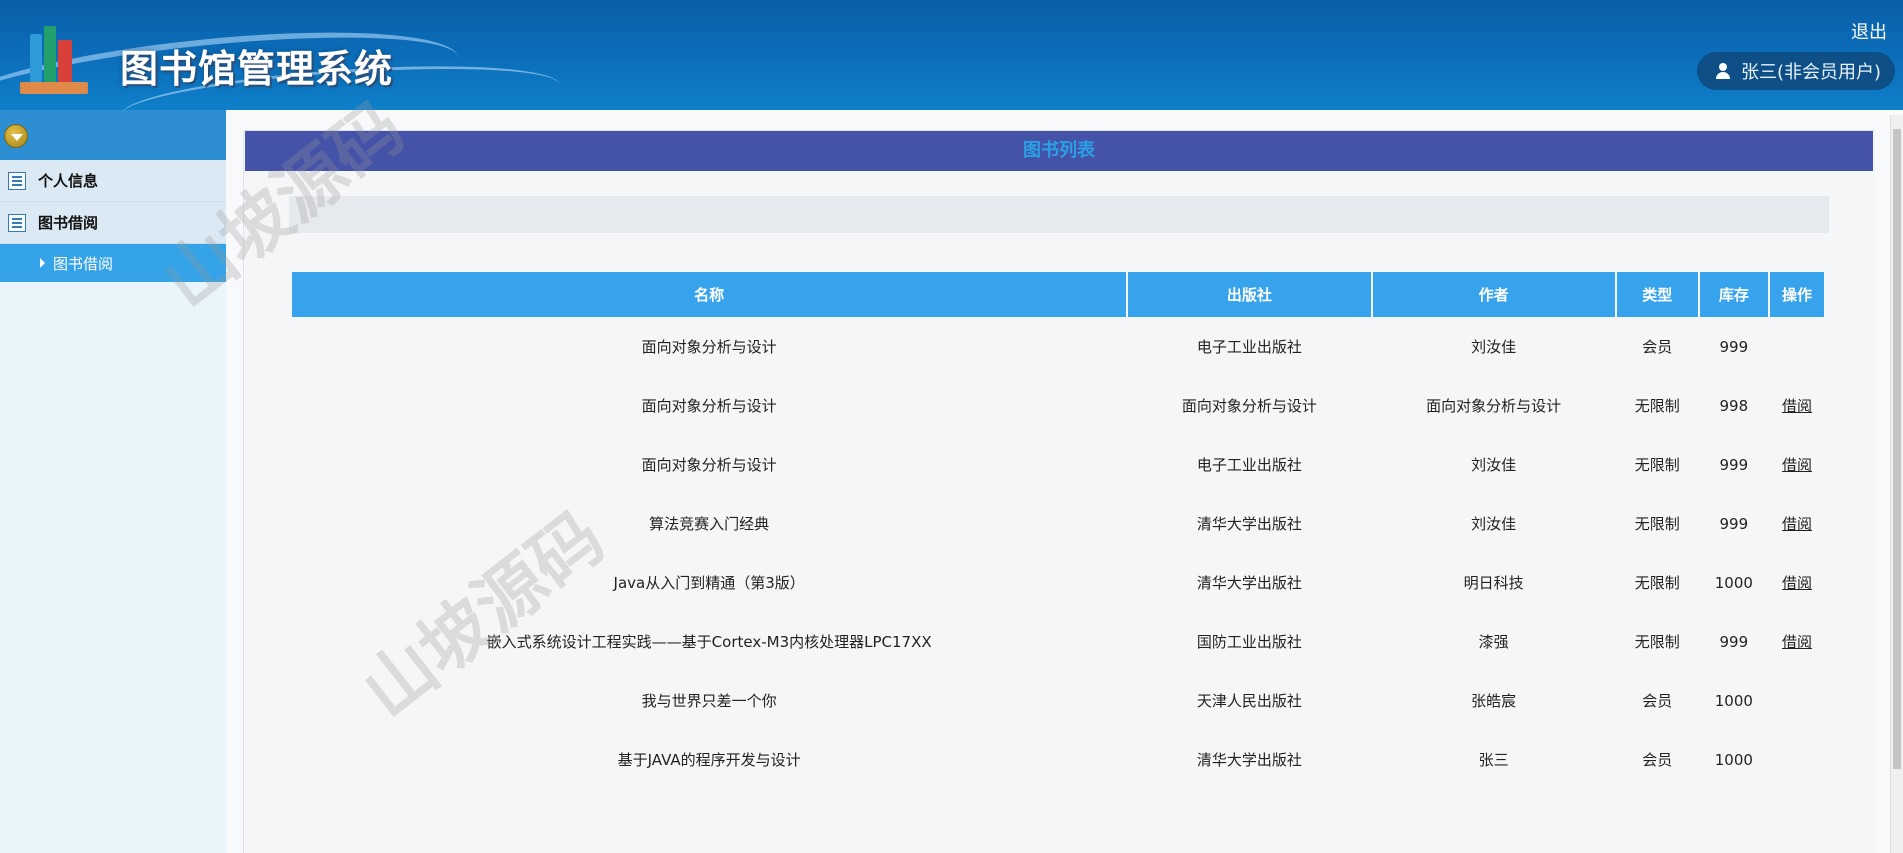  I want to click on sidebar-item-label: 个人信息, so click(68, 181).